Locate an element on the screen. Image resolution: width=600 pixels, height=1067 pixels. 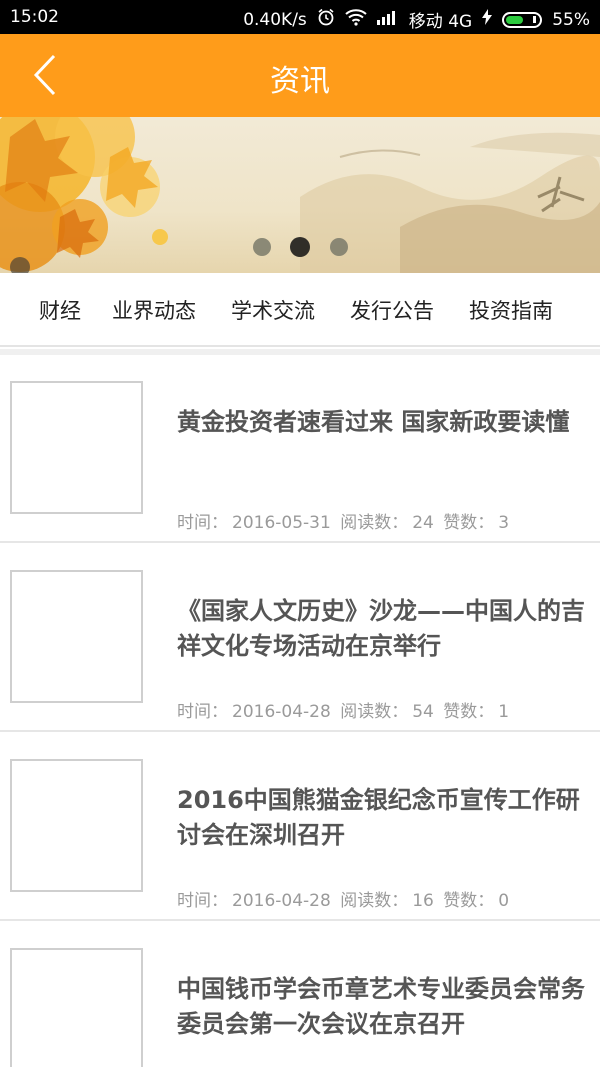
tab-industry-news: 业界动态 is located at coordinates (154, 310).